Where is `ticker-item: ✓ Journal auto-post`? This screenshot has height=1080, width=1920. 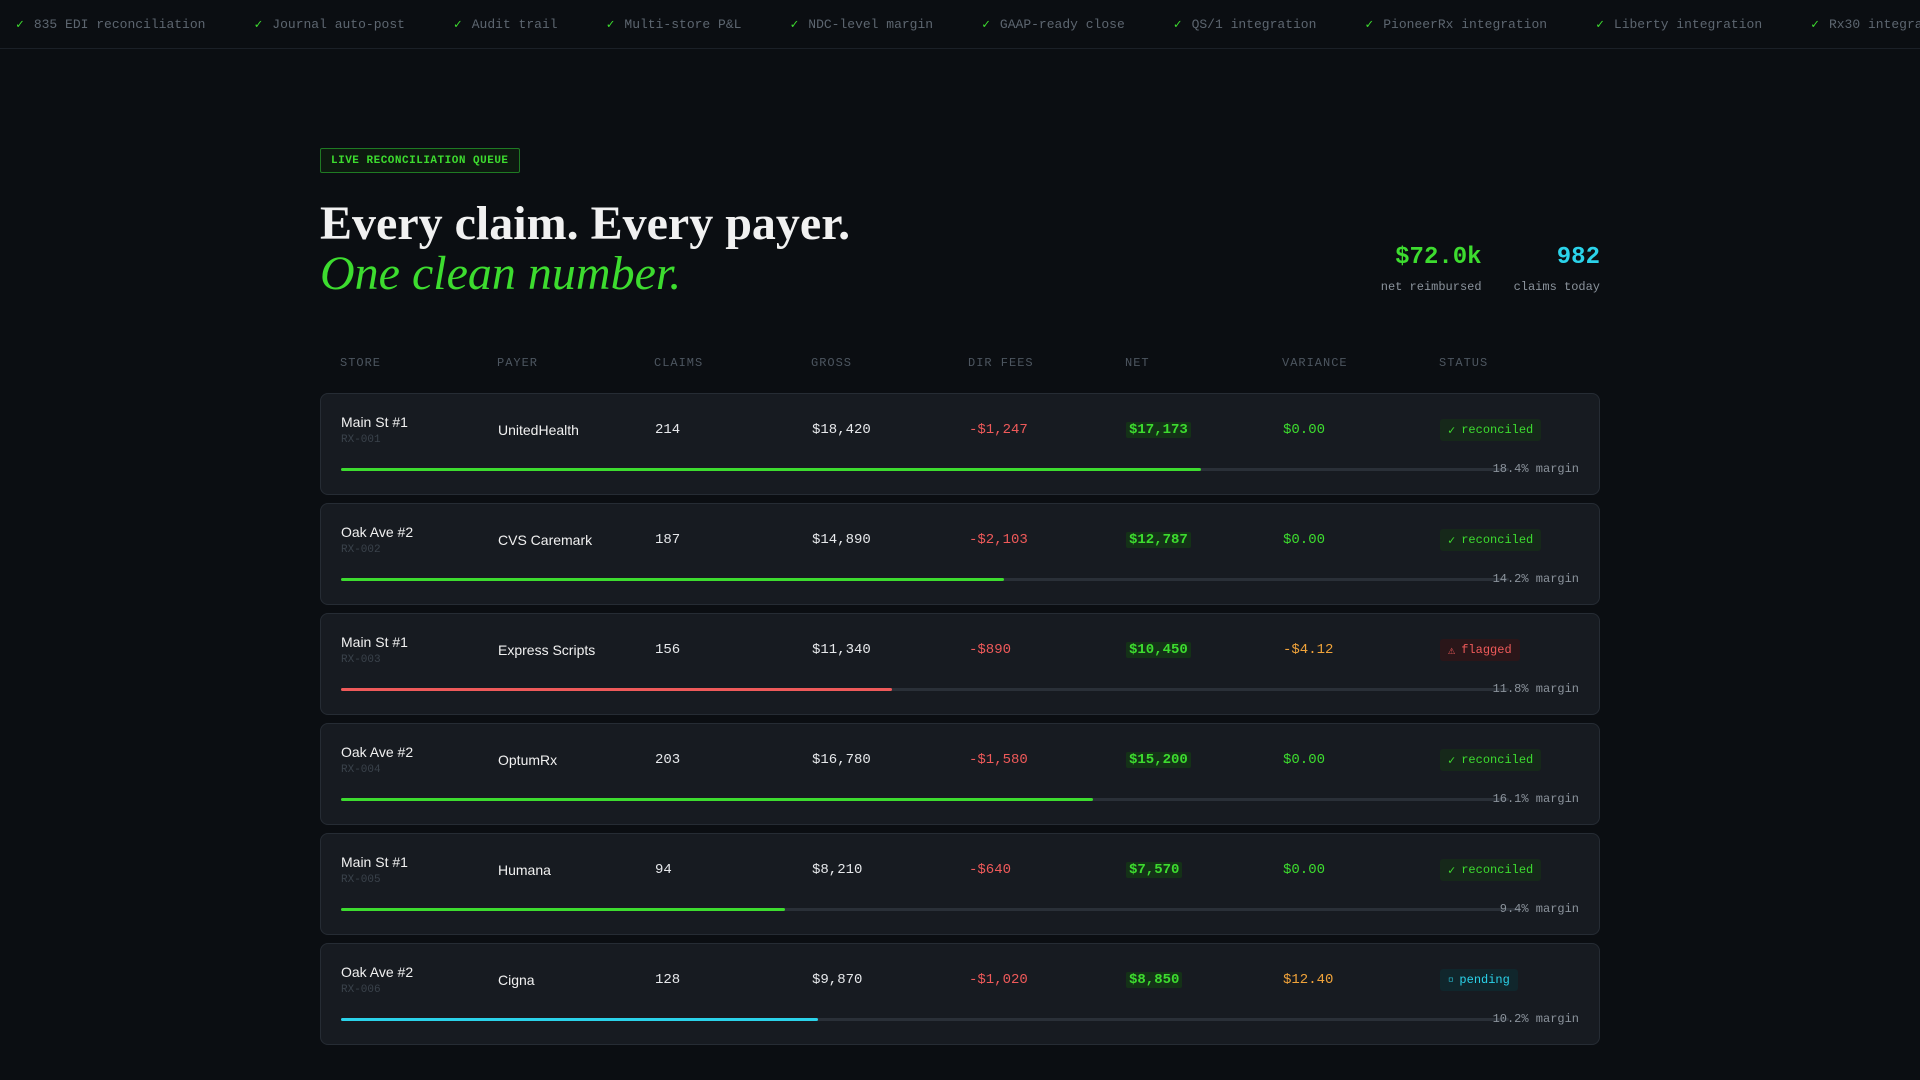 ticker-item: ✓ Journal auto-post is located at coordinates (329, 24).